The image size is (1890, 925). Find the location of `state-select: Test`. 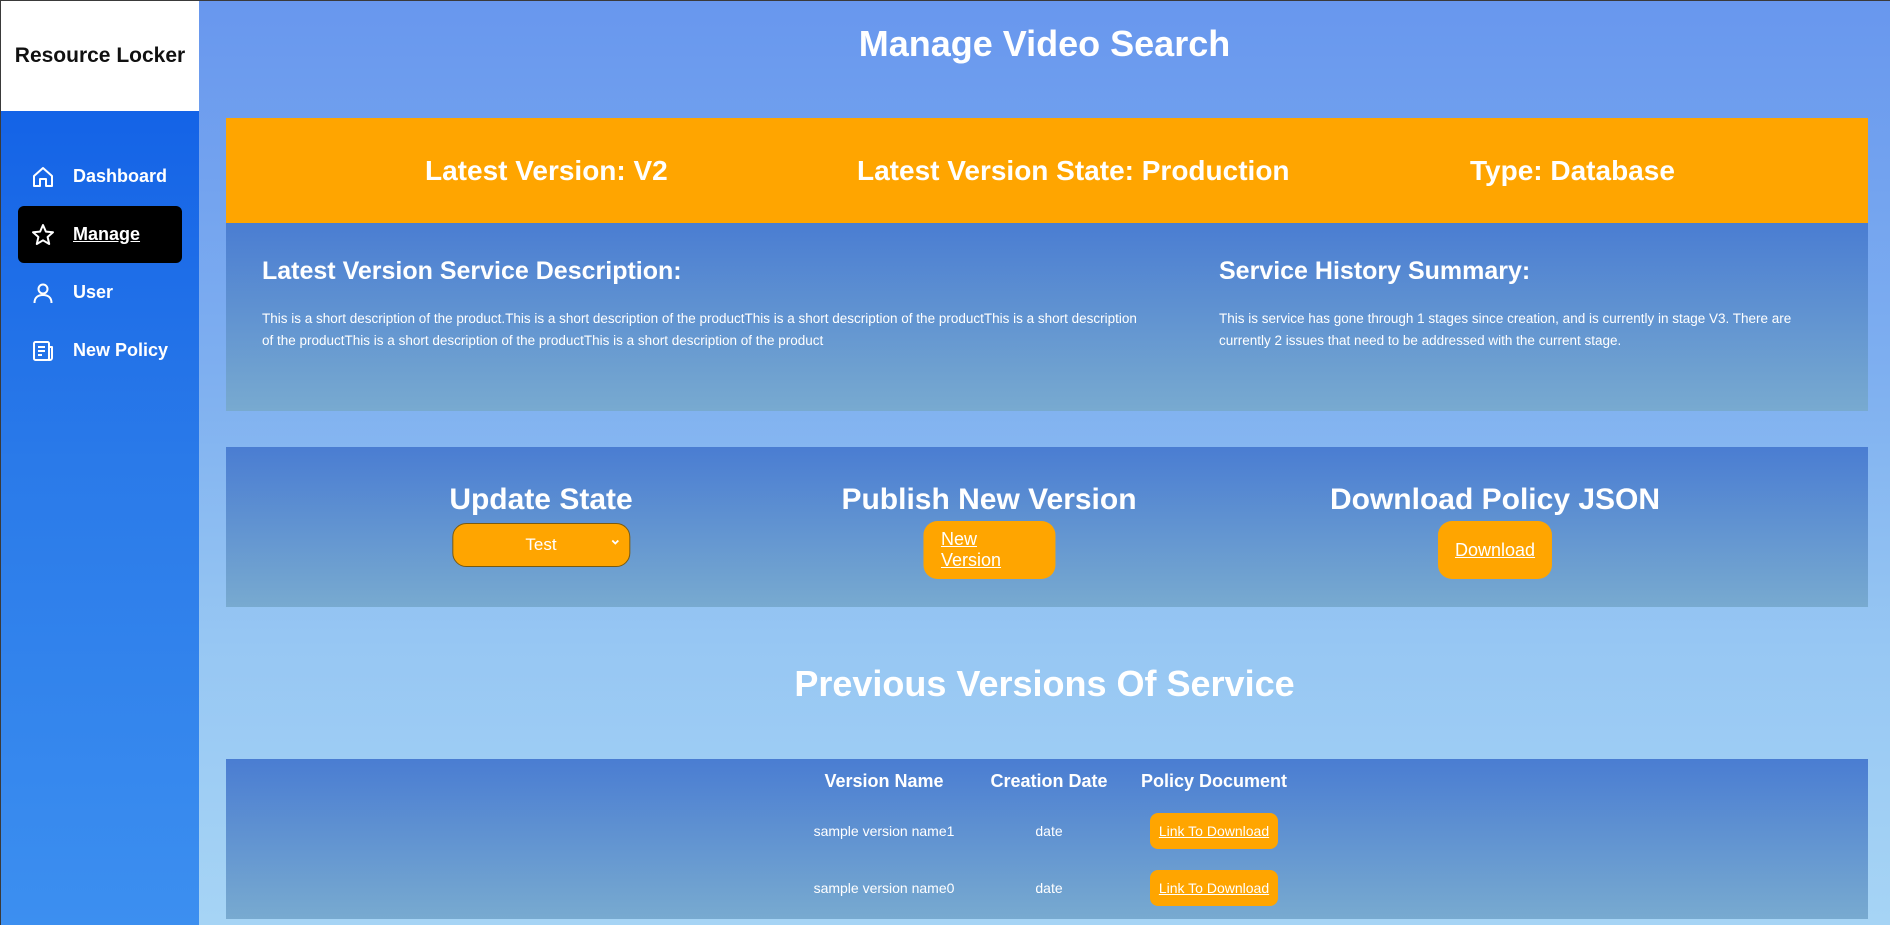

state-select: Test is located at coordinates (541, 545).